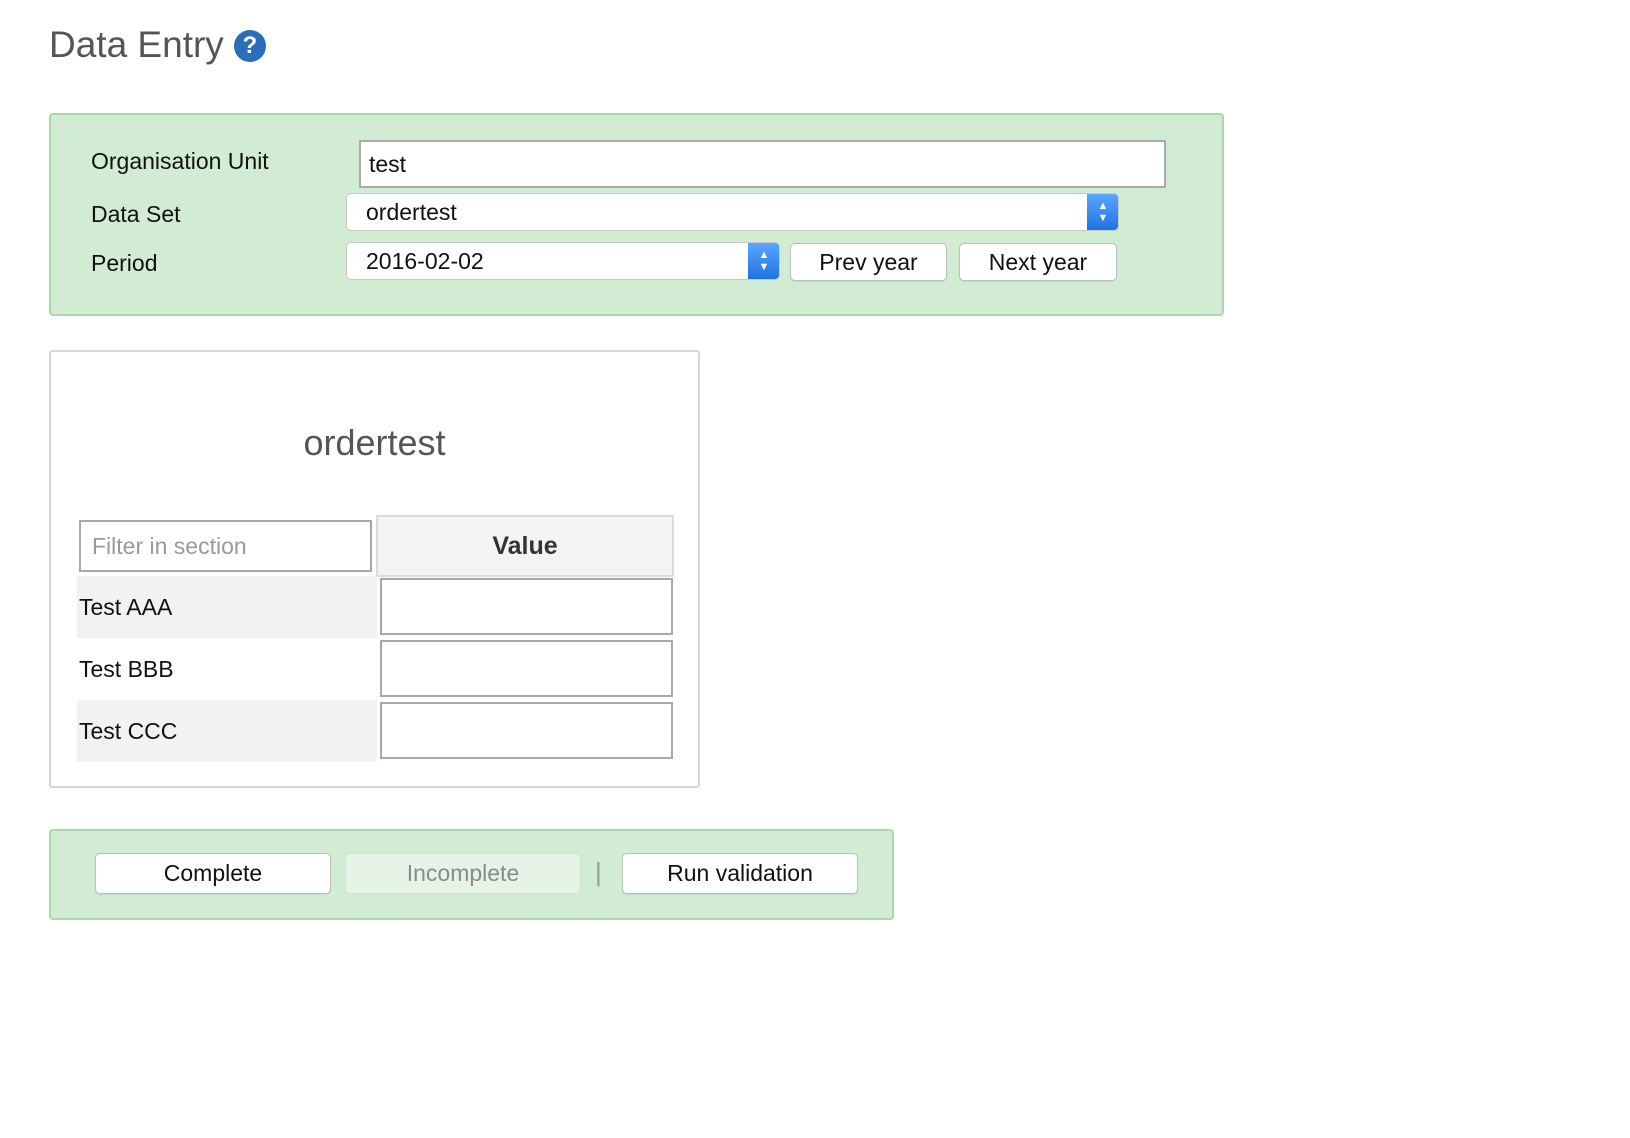  Describe the element at coordinates (463, 873) in the screenshot. I see `incomplete-button: Incomplete` at that location.